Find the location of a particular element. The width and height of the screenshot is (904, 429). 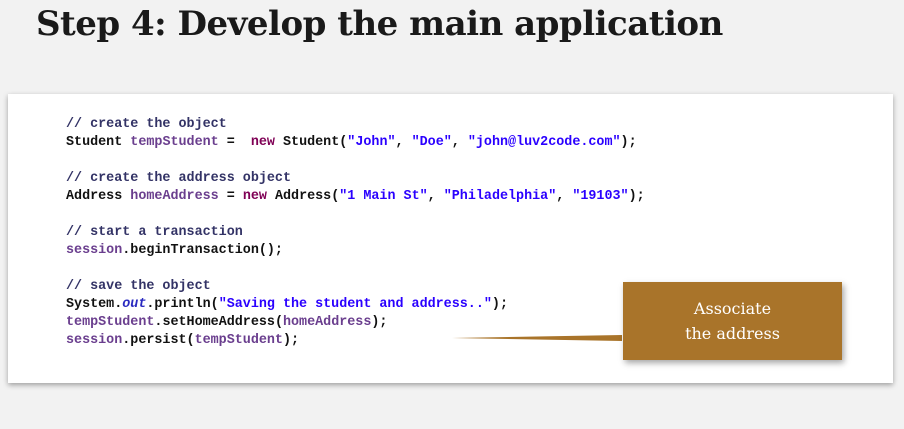

code-string: "Saving the student and address.." is located at coordinates (355, 304).